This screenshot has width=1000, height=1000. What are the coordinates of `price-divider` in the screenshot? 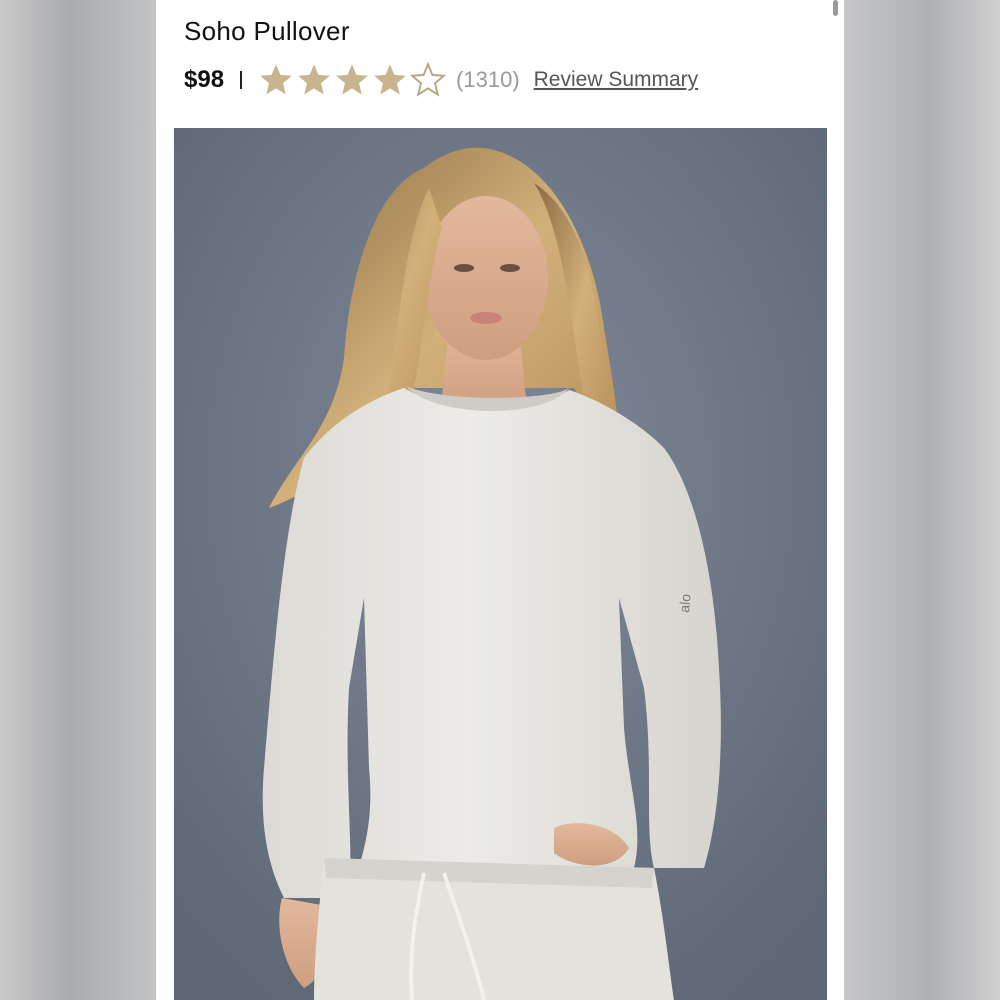 It's located at (241, 80).